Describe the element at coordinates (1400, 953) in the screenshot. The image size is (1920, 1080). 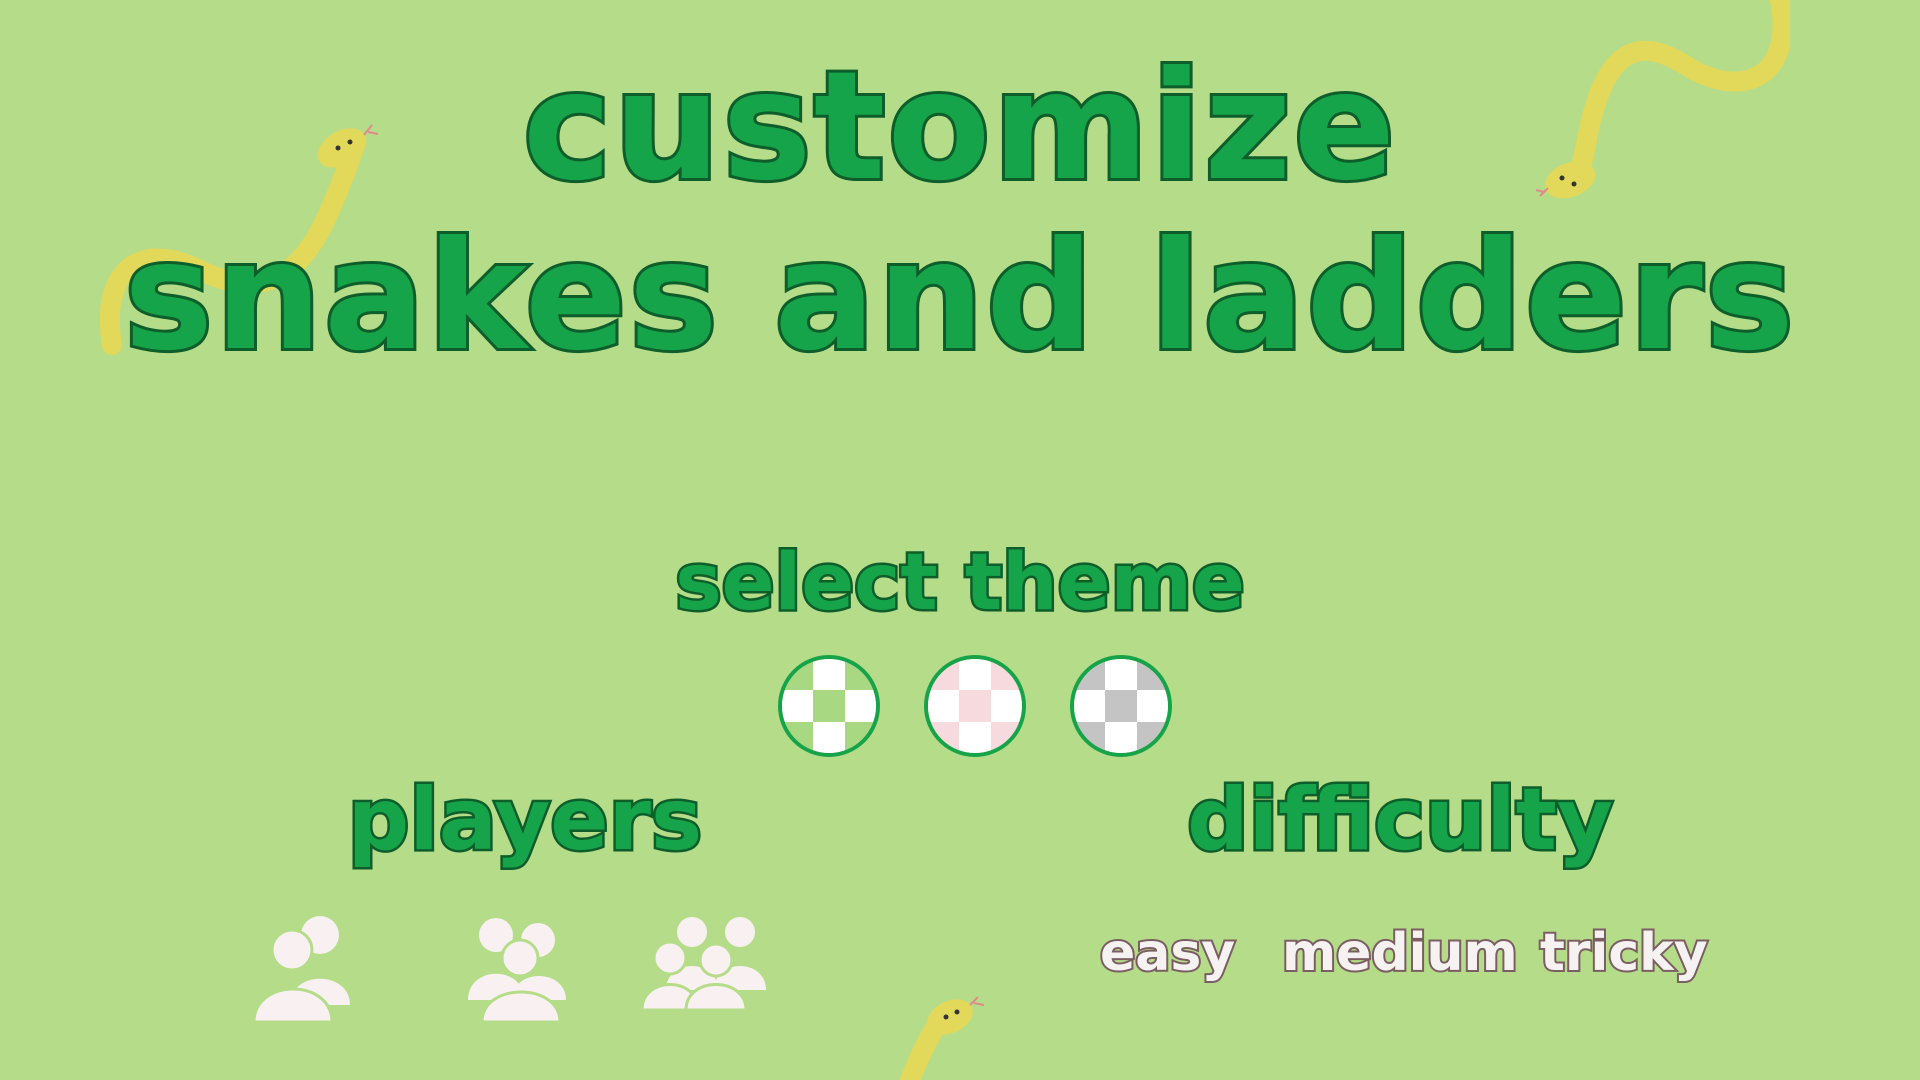
I see `difficulty-medium-button: medium` at that location.